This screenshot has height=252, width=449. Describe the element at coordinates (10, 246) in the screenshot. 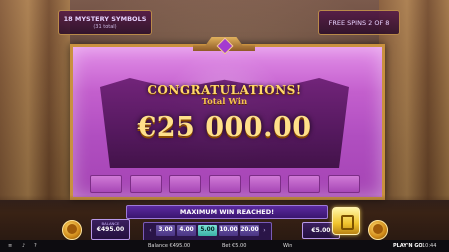

I see `menu-icon: ≡` at that location.